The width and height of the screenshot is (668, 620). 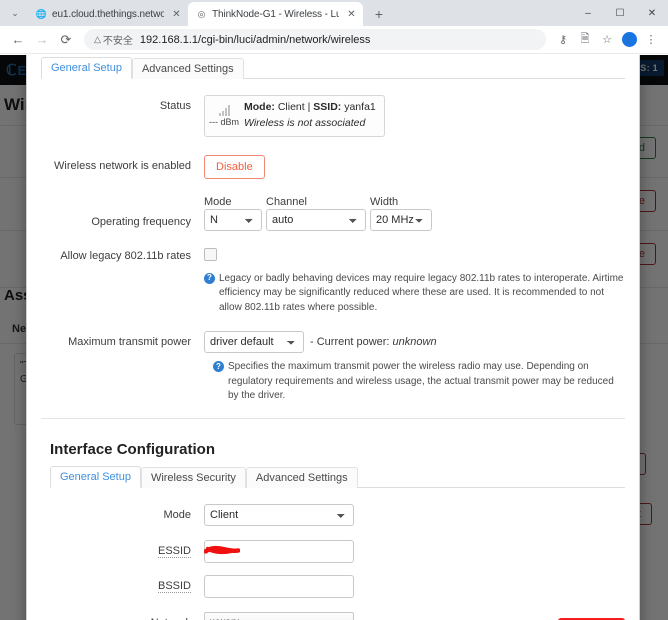 I want to click on legacy-rates-label: Allow legacy 802.11b rates, so click(x=125, y=255).